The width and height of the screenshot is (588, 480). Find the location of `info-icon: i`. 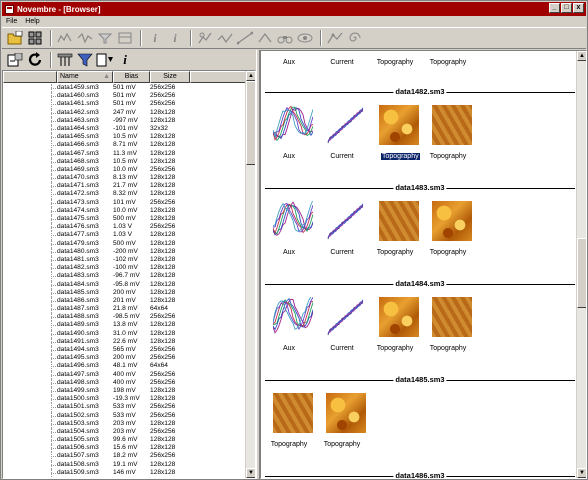

info-icon: i is located at coordinates (155, 38).